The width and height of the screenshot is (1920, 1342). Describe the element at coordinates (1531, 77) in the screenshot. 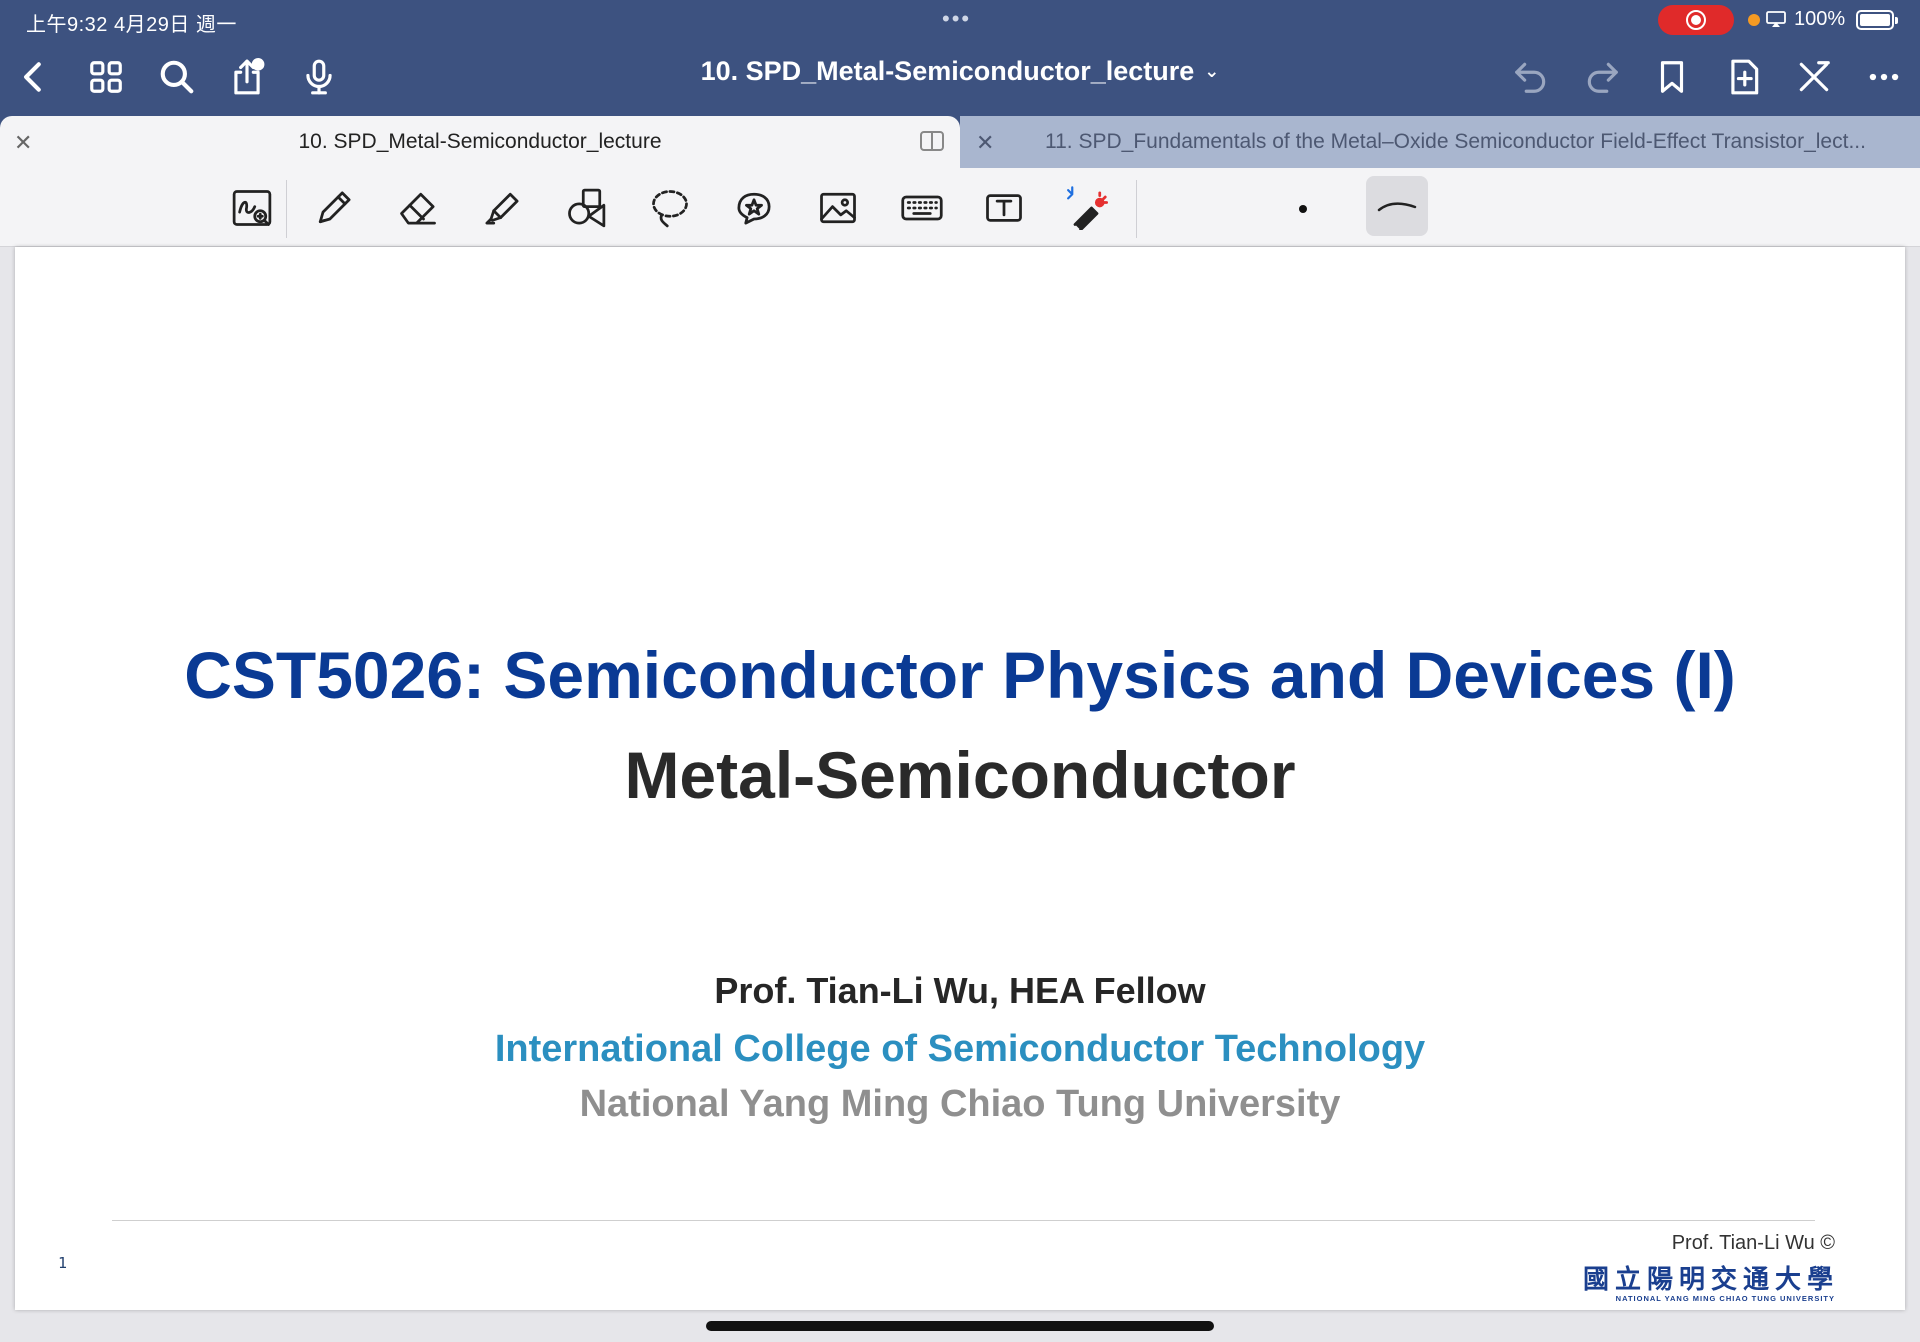

I see `undo-icon` at that location.